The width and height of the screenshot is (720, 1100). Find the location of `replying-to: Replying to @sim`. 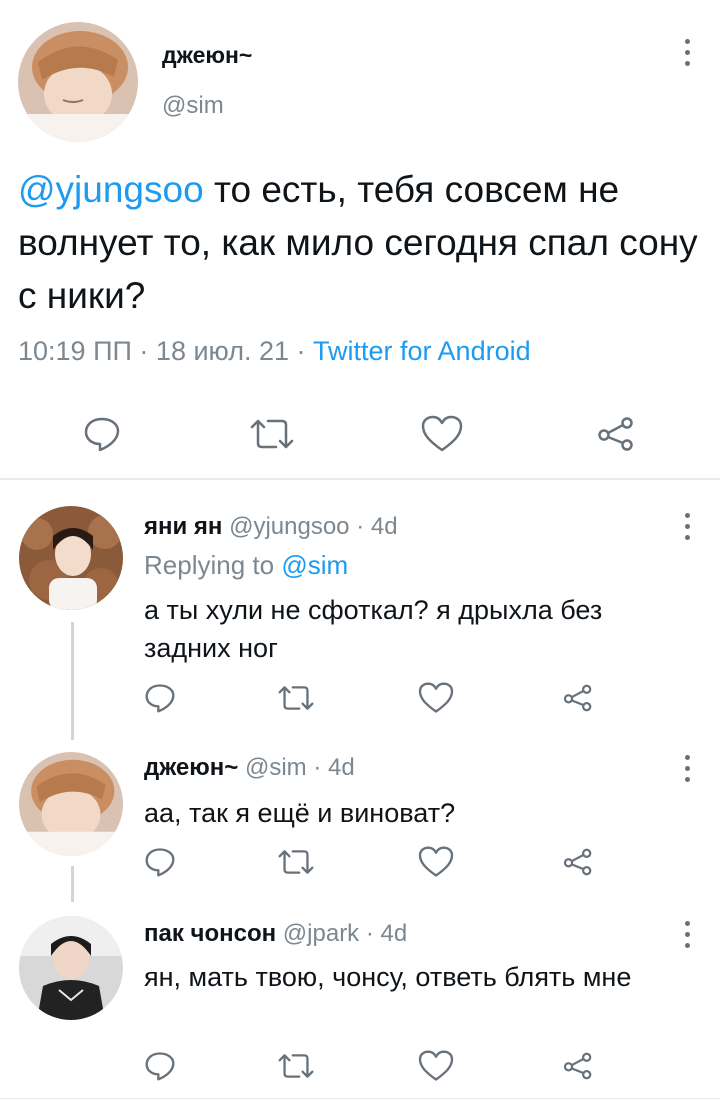

replying-to: Replying to @sim is located at coordinates (246, 565).